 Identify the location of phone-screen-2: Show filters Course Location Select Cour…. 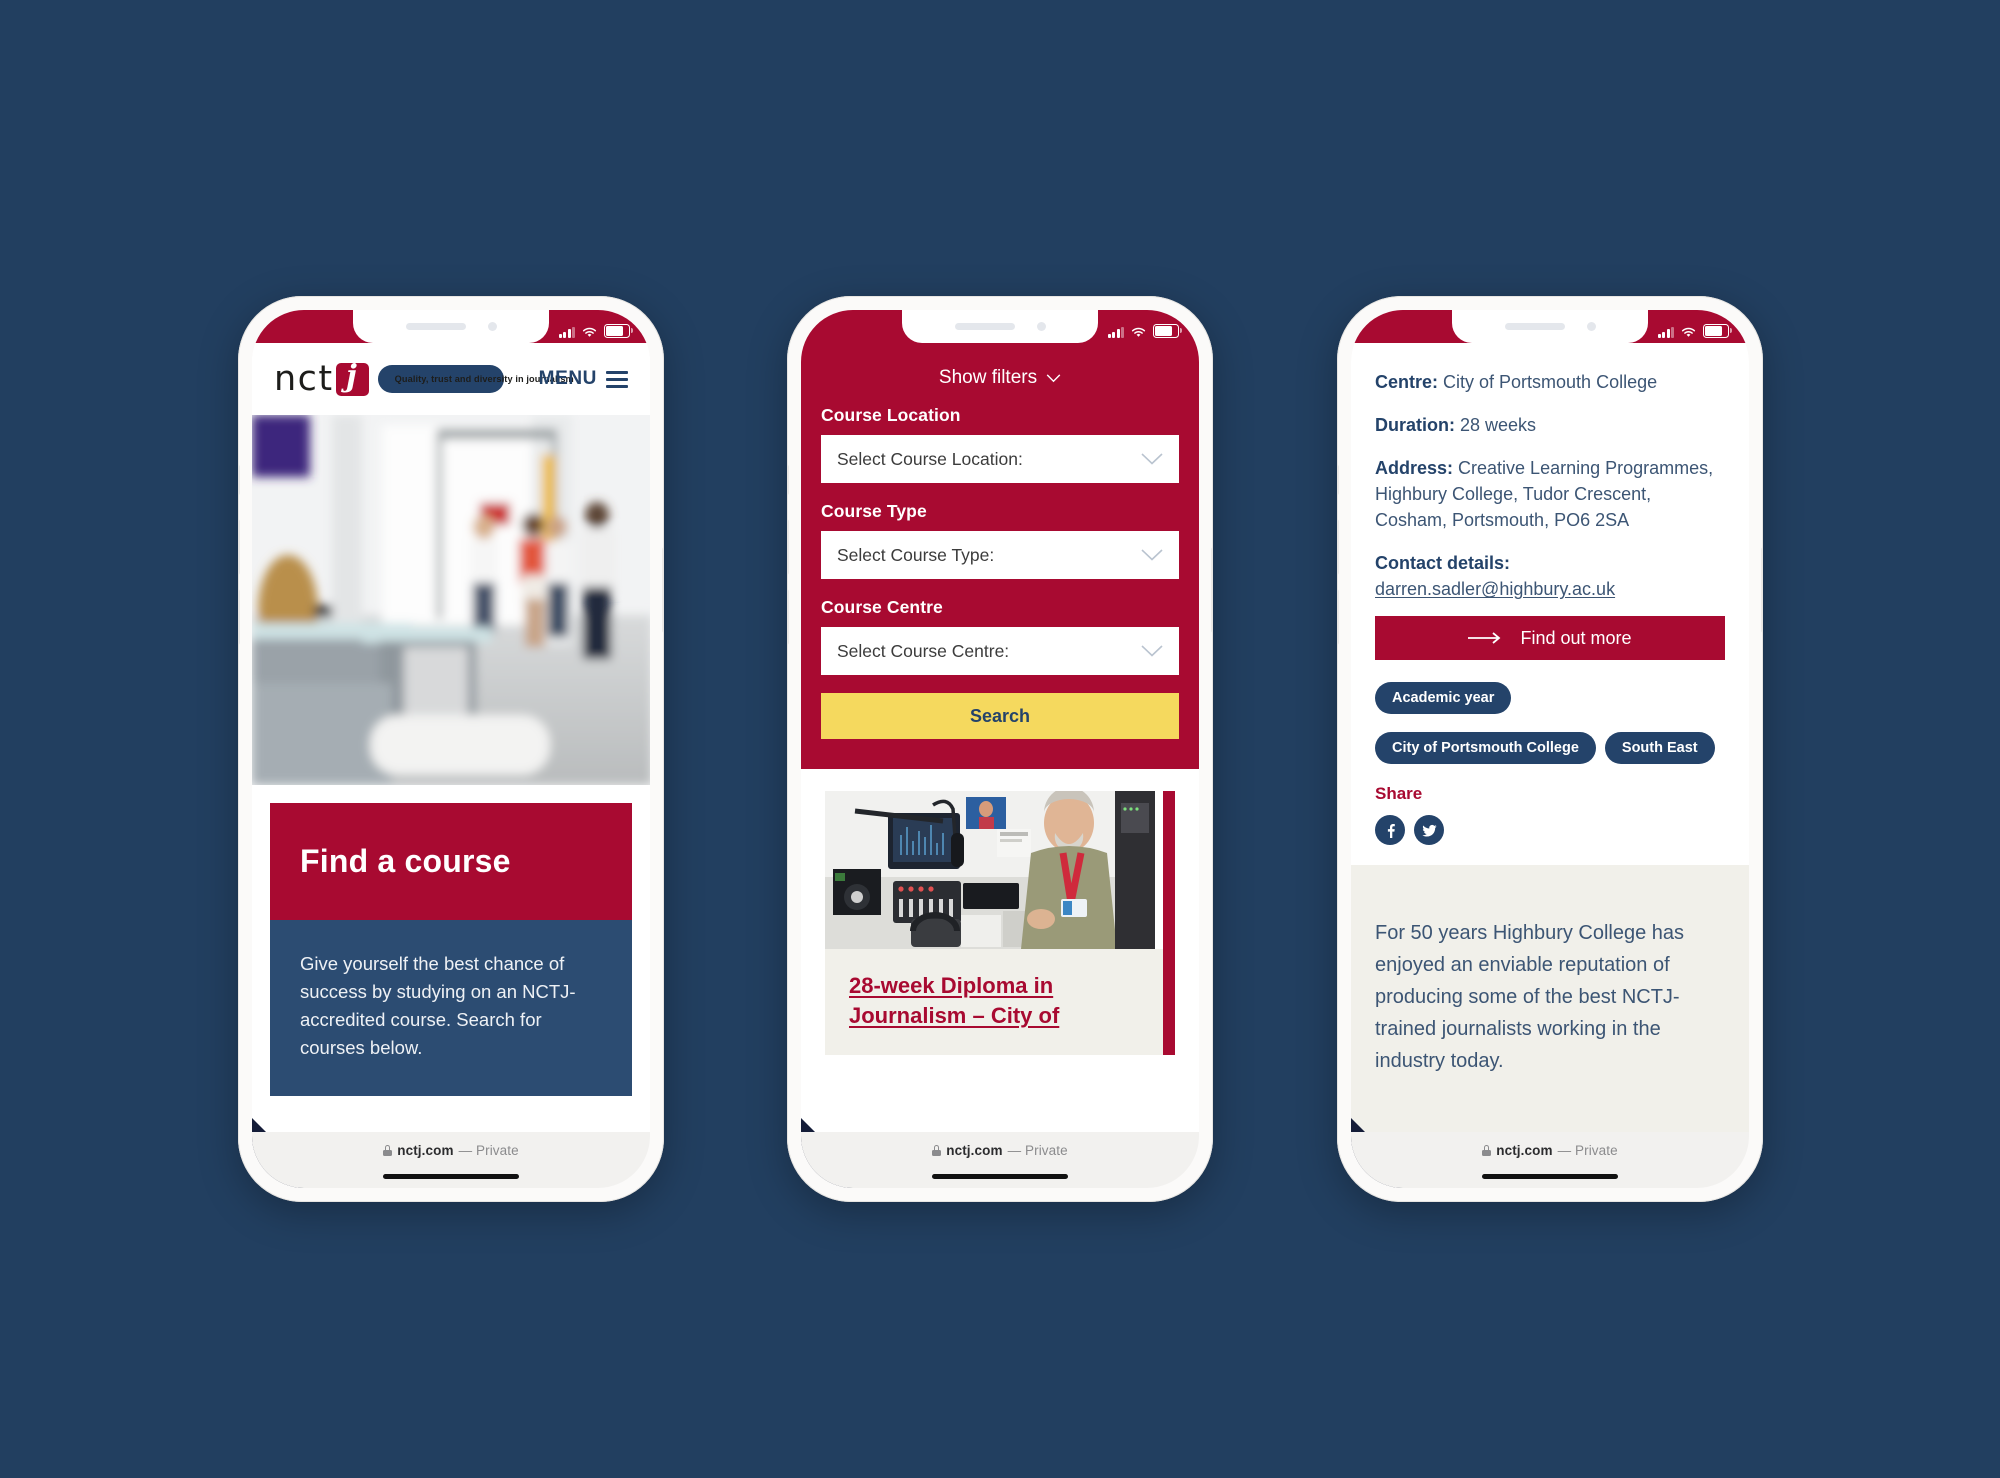
(1000, 749).